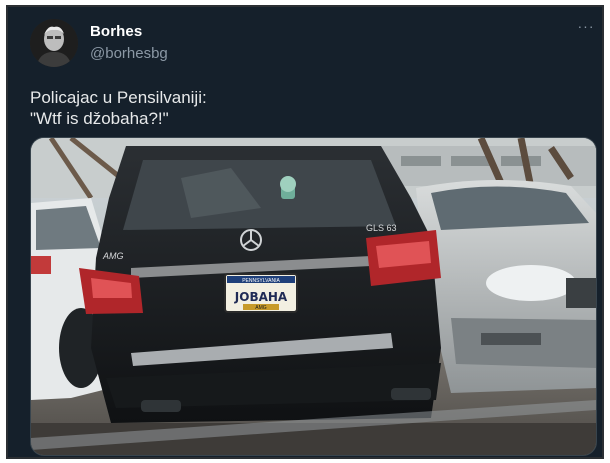  I want to click on amg-emblem: AMG, so click(113, 256).